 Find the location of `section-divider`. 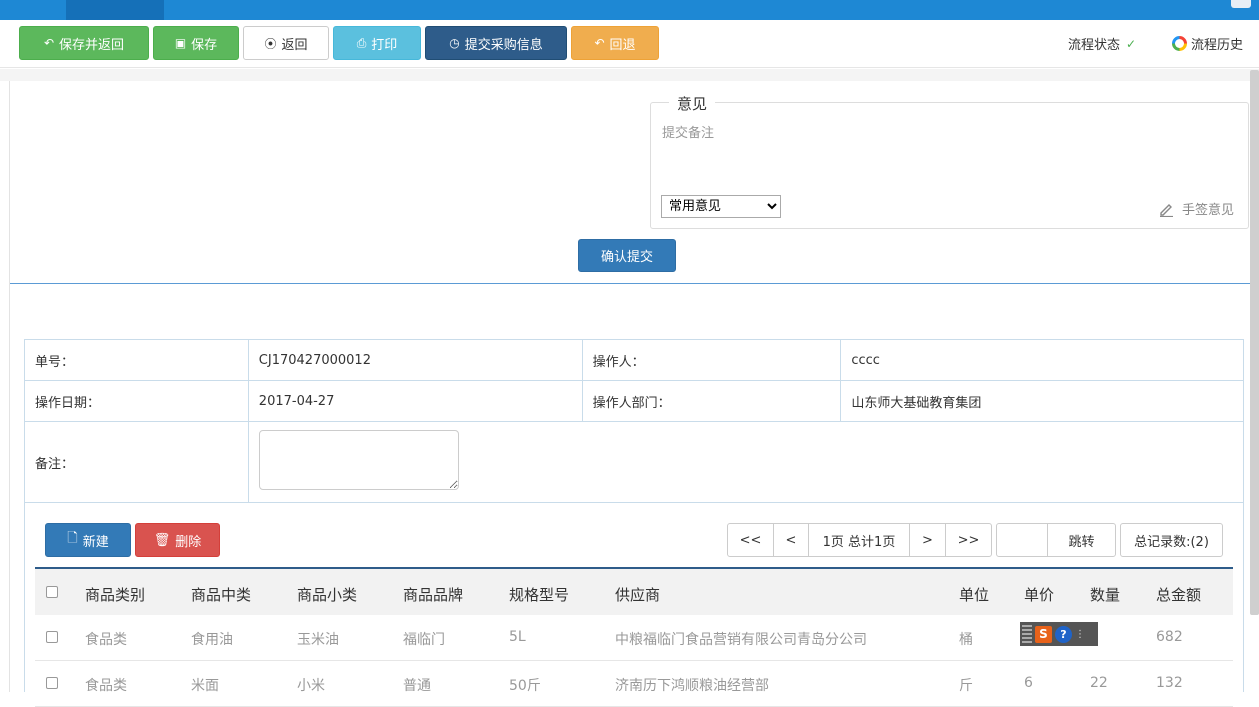

section-divider is located at coordinates (630, 283).